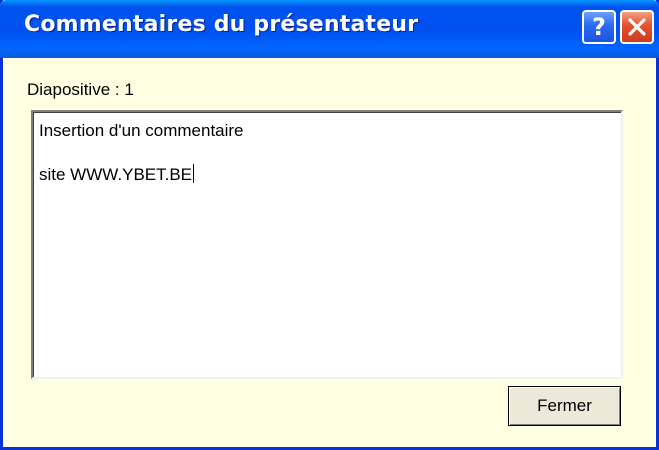  What do you see at coordinates (327, 153) in the screenshot?
I see `notes-blank-line` at bounding box center [327, 153].